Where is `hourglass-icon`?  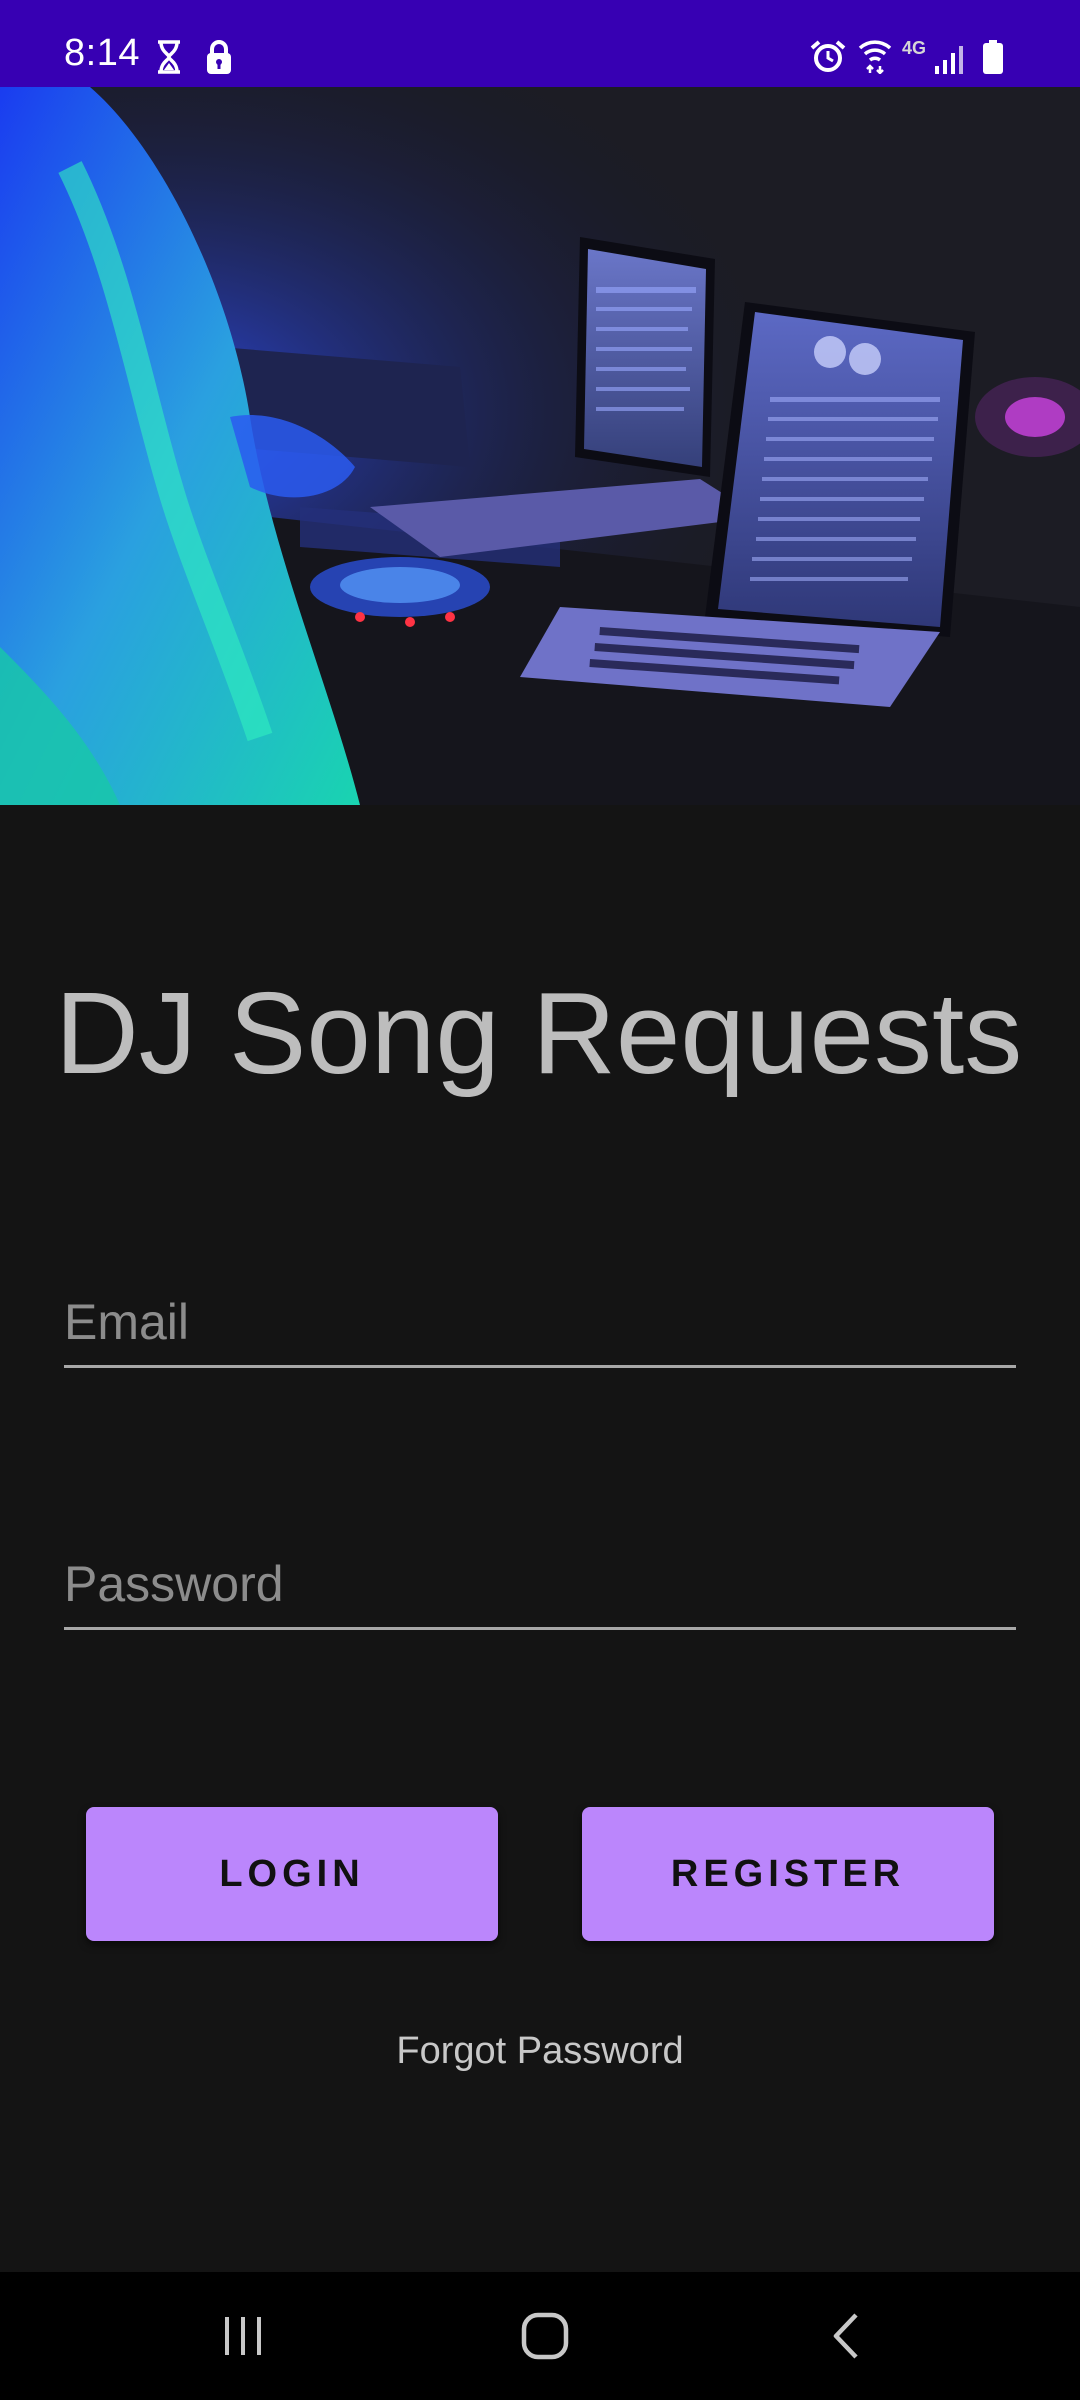 hourglass-icon is located at coordinates (169, 57).